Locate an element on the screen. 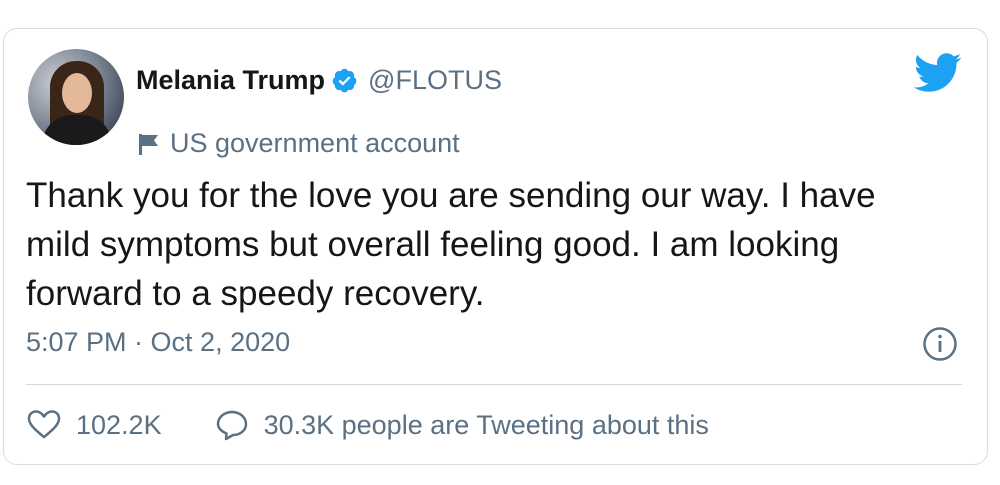  like-button: 102.2K is located at coordinates (94, 425).